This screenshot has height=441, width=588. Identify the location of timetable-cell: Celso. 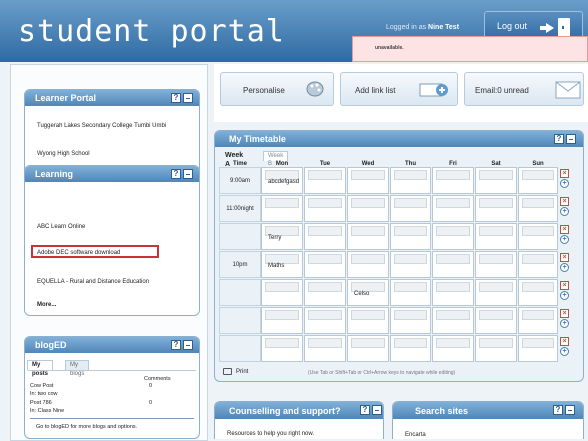
(368, 292).